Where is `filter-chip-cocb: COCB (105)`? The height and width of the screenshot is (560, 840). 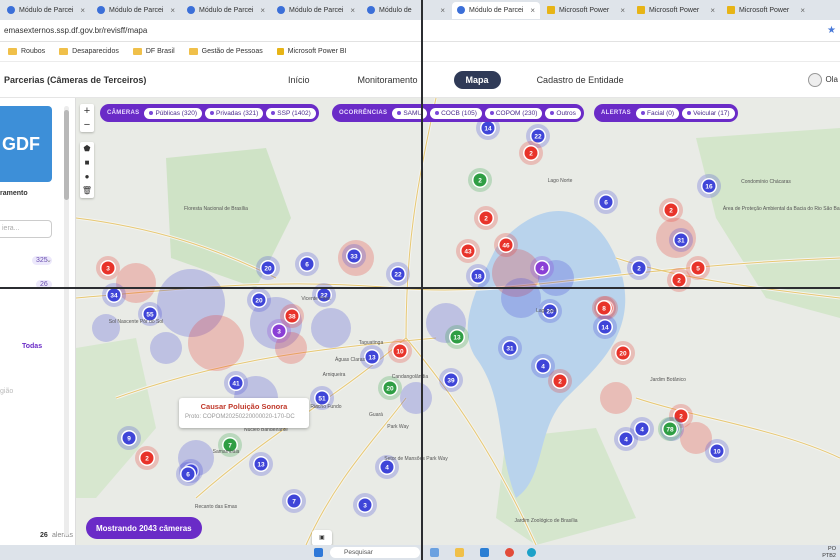 filter-chip-cocb: COCB (105) is located at coordinates (456, 113).